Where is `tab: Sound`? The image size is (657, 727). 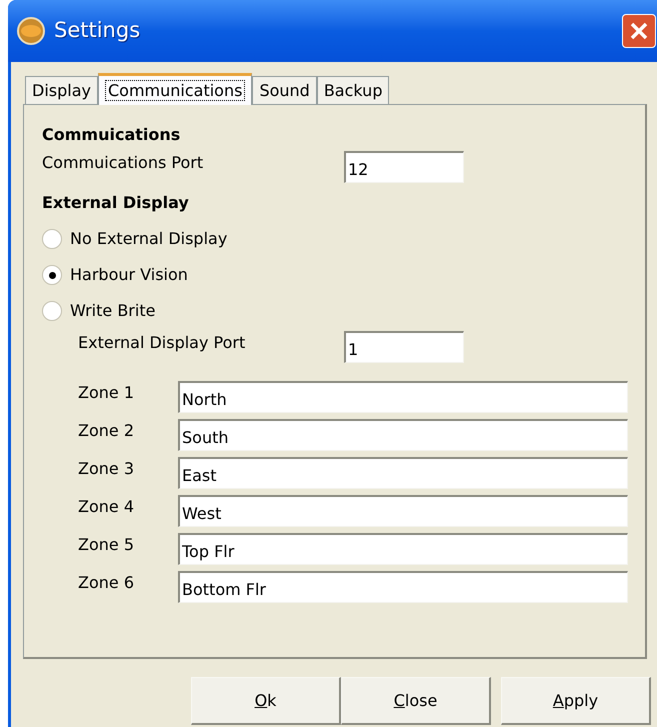 tab: Sound is located at coordinates (284, 90).